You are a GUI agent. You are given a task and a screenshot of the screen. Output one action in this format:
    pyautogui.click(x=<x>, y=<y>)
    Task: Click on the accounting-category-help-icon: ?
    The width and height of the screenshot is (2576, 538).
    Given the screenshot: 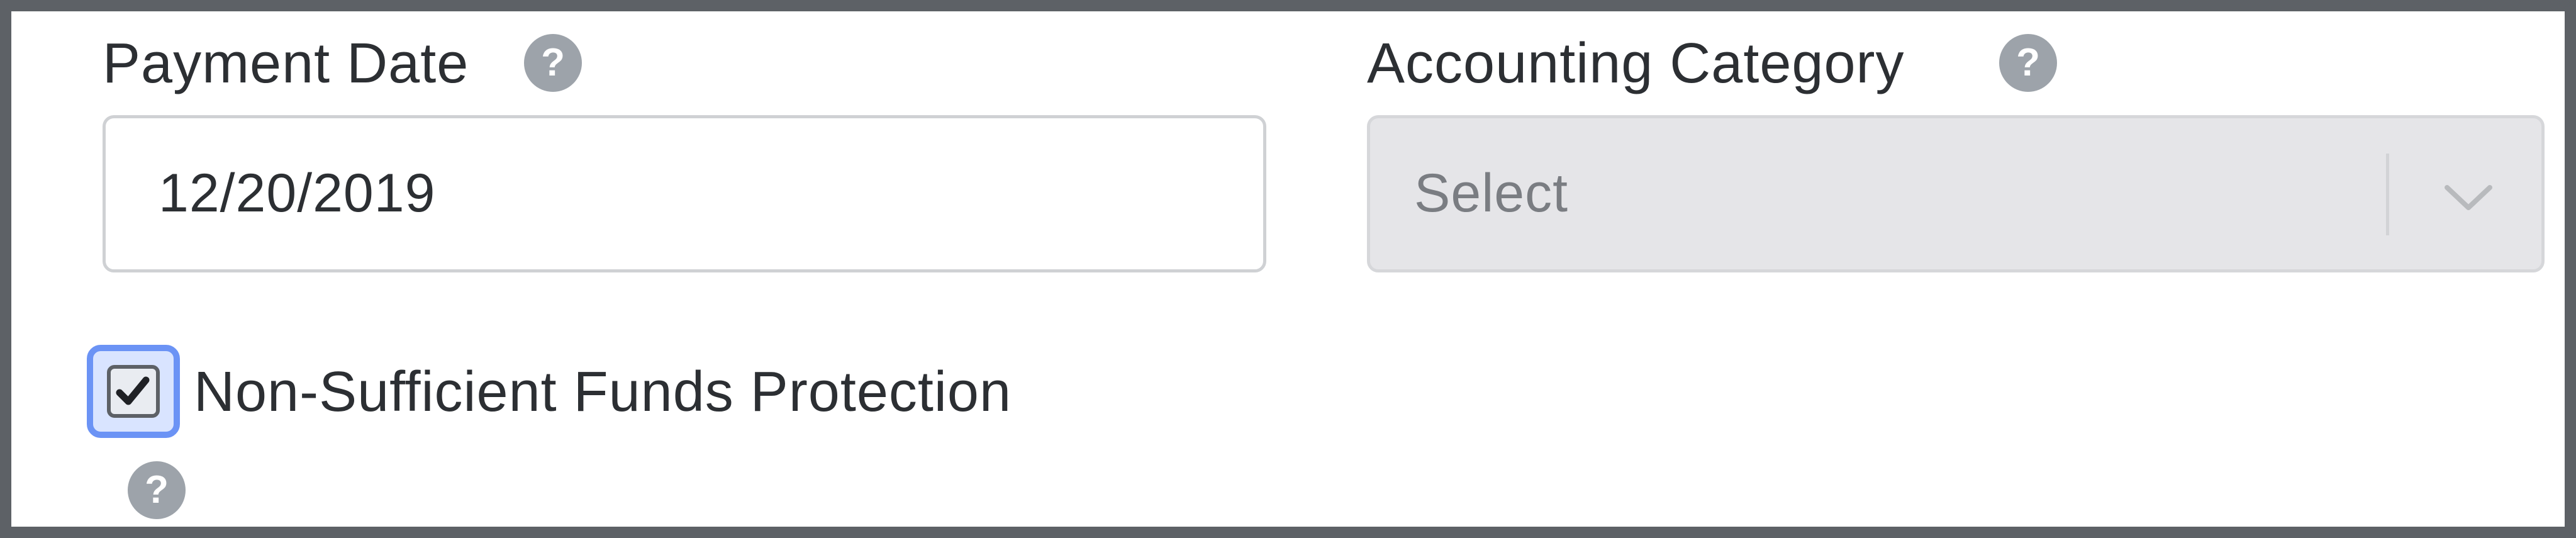 What is the action you would take?
    pyautogui.click(x=2028, y=63)
    